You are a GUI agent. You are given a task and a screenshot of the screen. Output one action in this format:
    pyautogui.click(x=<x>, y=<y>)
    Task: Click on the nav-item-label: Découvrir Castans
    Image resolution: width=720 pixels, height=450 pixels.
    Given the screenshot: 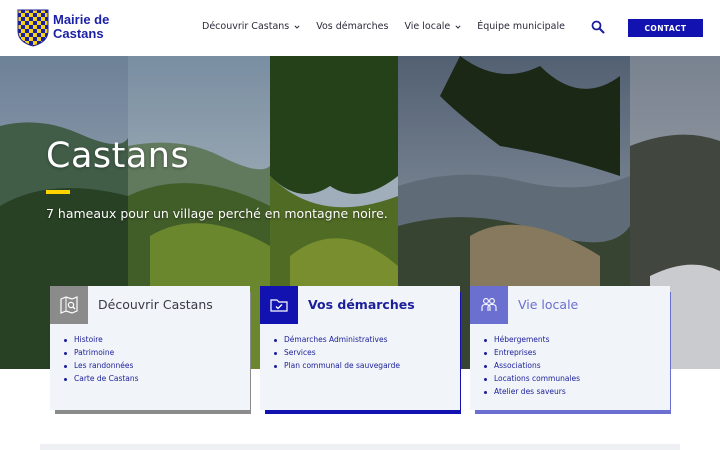 What is the action you would take?
    pyautogui.click(x=246, y=26)
    